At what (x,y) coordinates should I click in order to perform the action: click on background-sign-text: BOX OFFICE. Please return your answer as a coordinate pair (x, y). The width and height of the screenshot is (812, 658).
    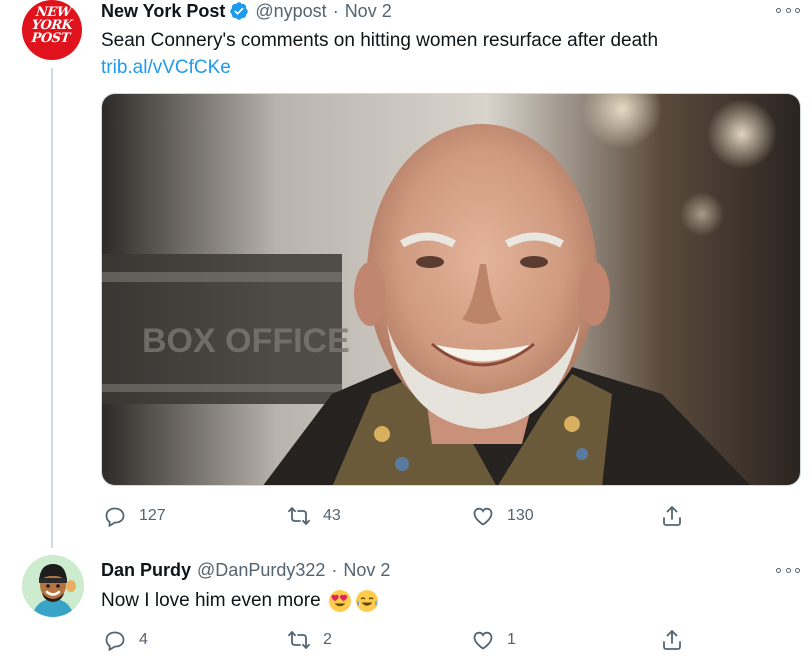
    Looking at the image, I should click on (246, 341).